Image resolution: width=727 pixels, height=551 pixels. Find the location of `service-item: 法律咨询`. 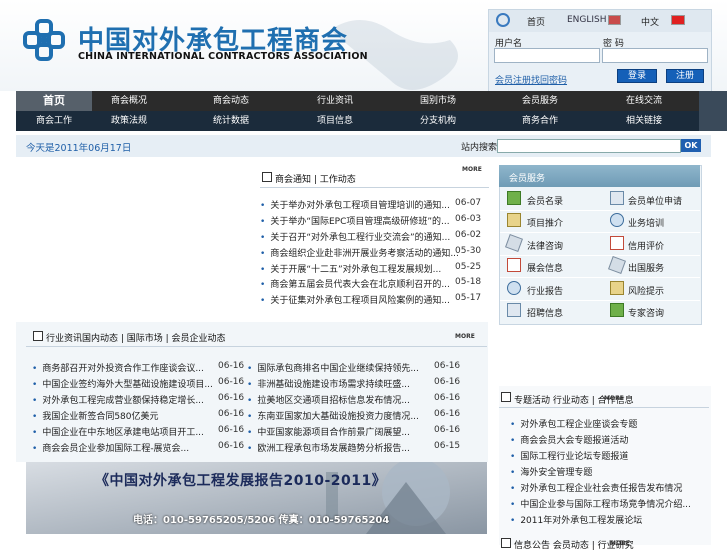

service-item: 法律咨询 is located at coordinates (545, 245).